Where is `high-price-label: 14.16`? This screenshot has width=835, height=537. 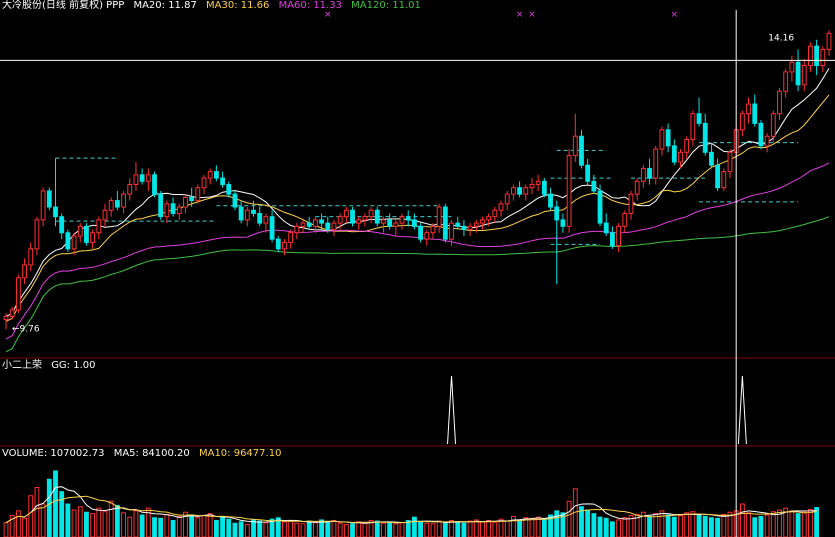 high-price-label: 14.16 is located at coordinates (781, 38).